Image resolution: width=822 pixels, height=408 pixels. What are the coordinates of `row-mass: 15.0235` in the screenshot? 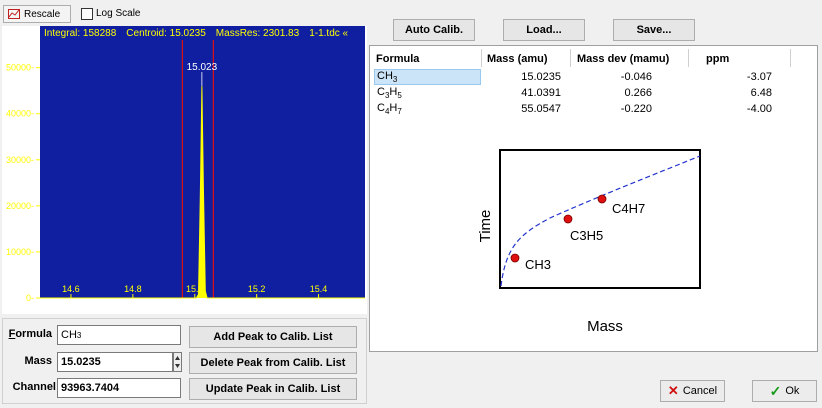 It's located at (541, 77).